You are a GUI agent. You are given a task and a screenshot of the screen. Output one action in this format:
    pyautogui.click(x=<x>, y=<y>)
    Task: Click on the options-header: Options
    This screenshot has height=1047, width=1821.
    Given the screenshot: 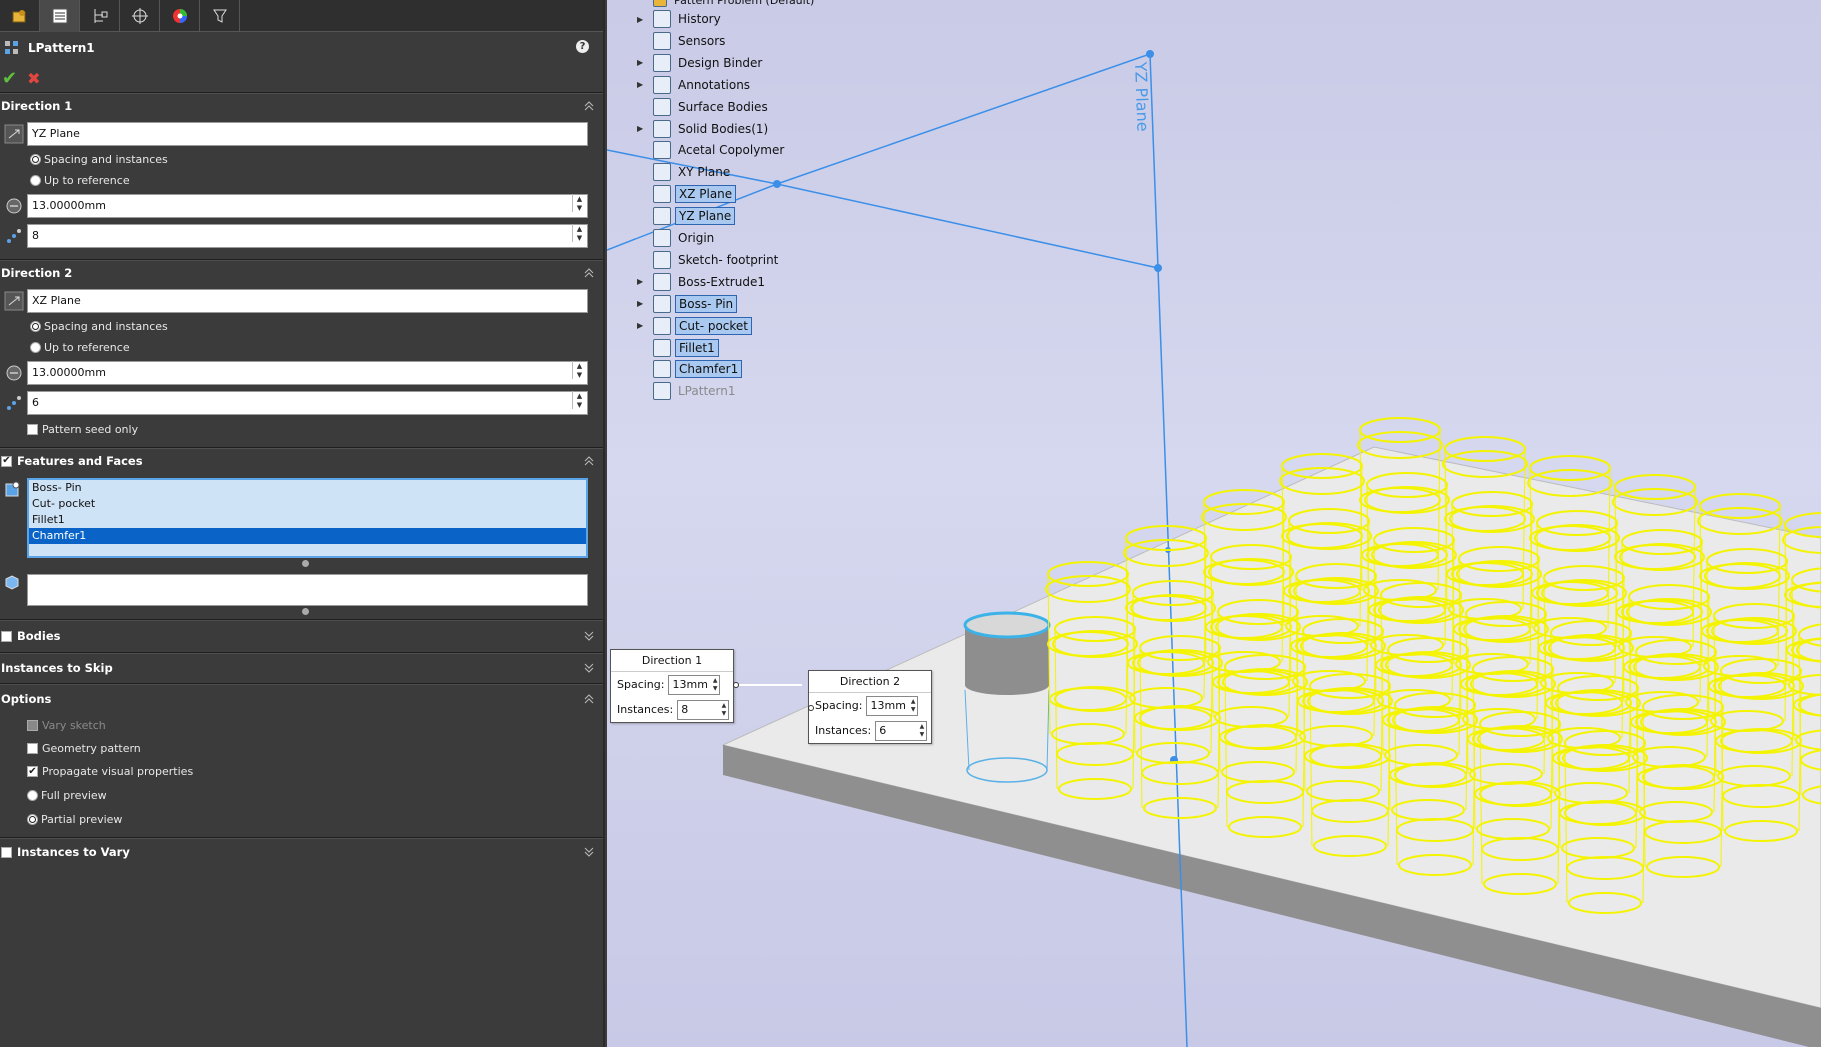 What is the action you would take?
    pyautogui.click(x=301, y=699)
    